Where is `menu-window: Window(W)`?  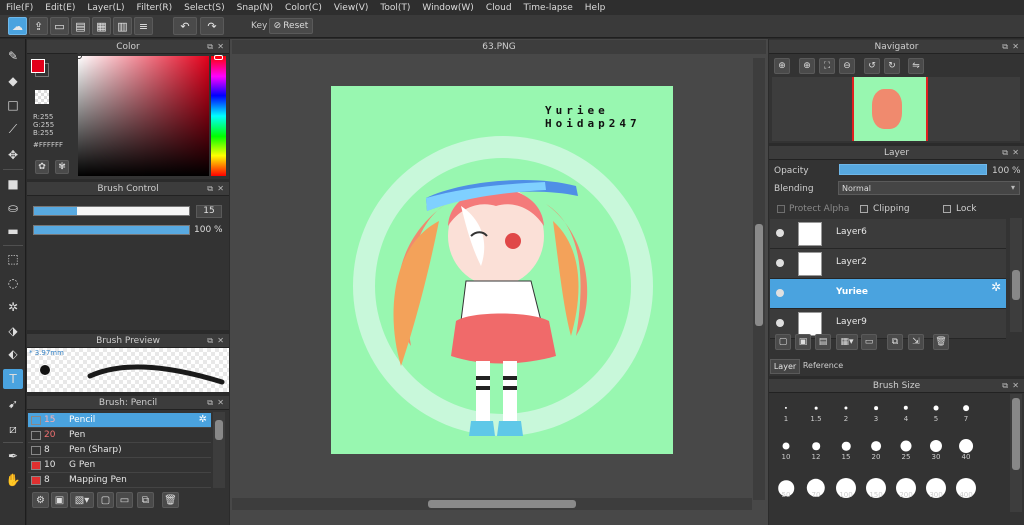 menu-window: Window(W) is located at coordinates (447, 8).